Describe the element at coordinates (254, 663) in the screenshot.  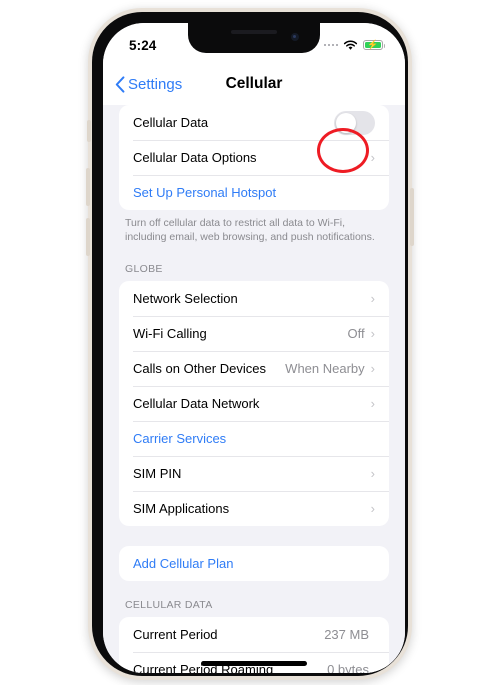
I see `home-indicator` at that location.